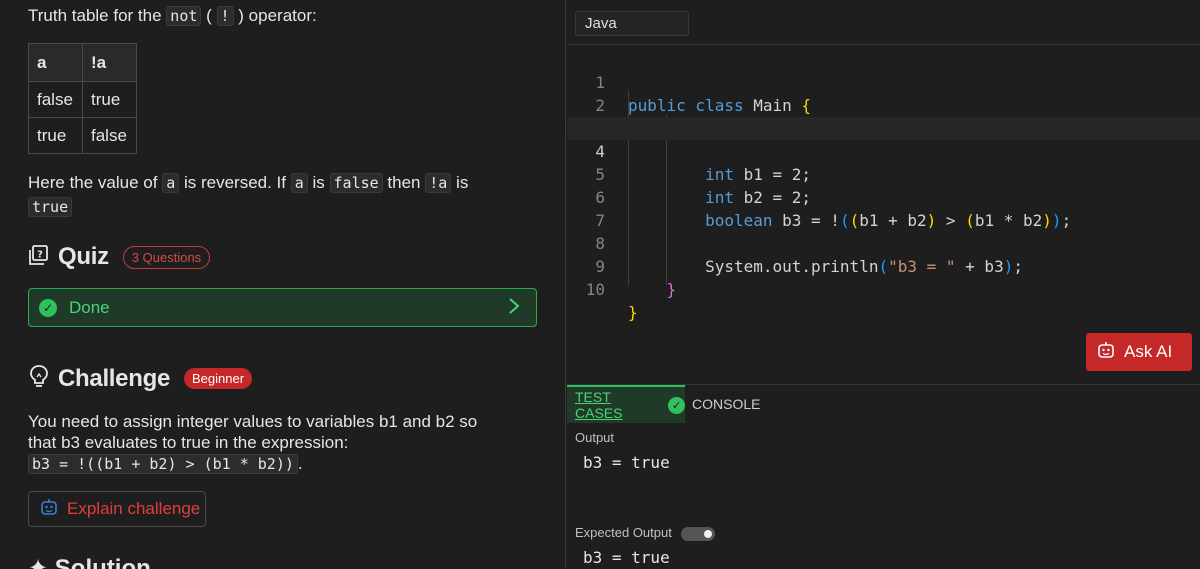  I want to click on code-line: 5 int b2 = 2;, so click(883, 173).